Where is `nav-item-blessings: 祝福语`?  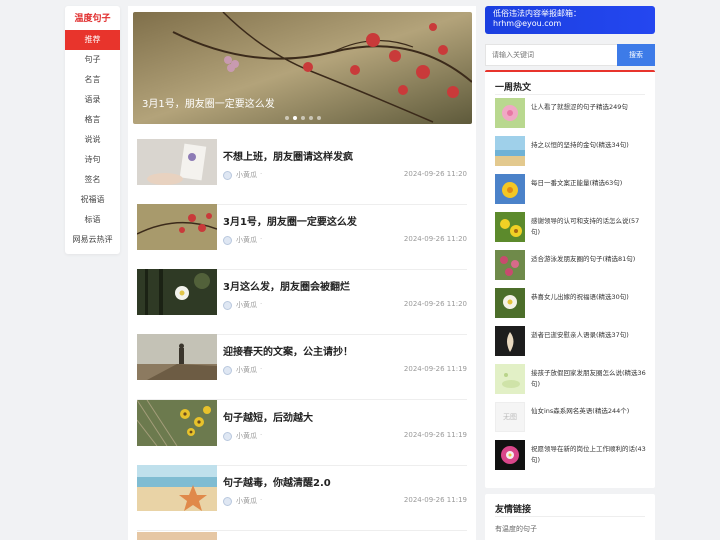 nav-item-blessings: 祝福语 is located at coordinates (92, 200).